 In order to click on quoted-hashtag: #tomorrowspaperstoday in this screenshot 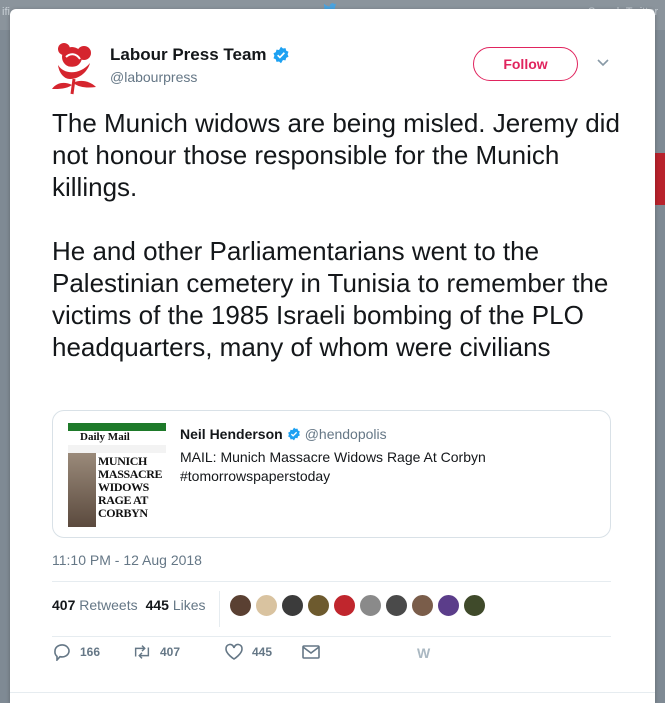, I will do `click(333, 476)`.